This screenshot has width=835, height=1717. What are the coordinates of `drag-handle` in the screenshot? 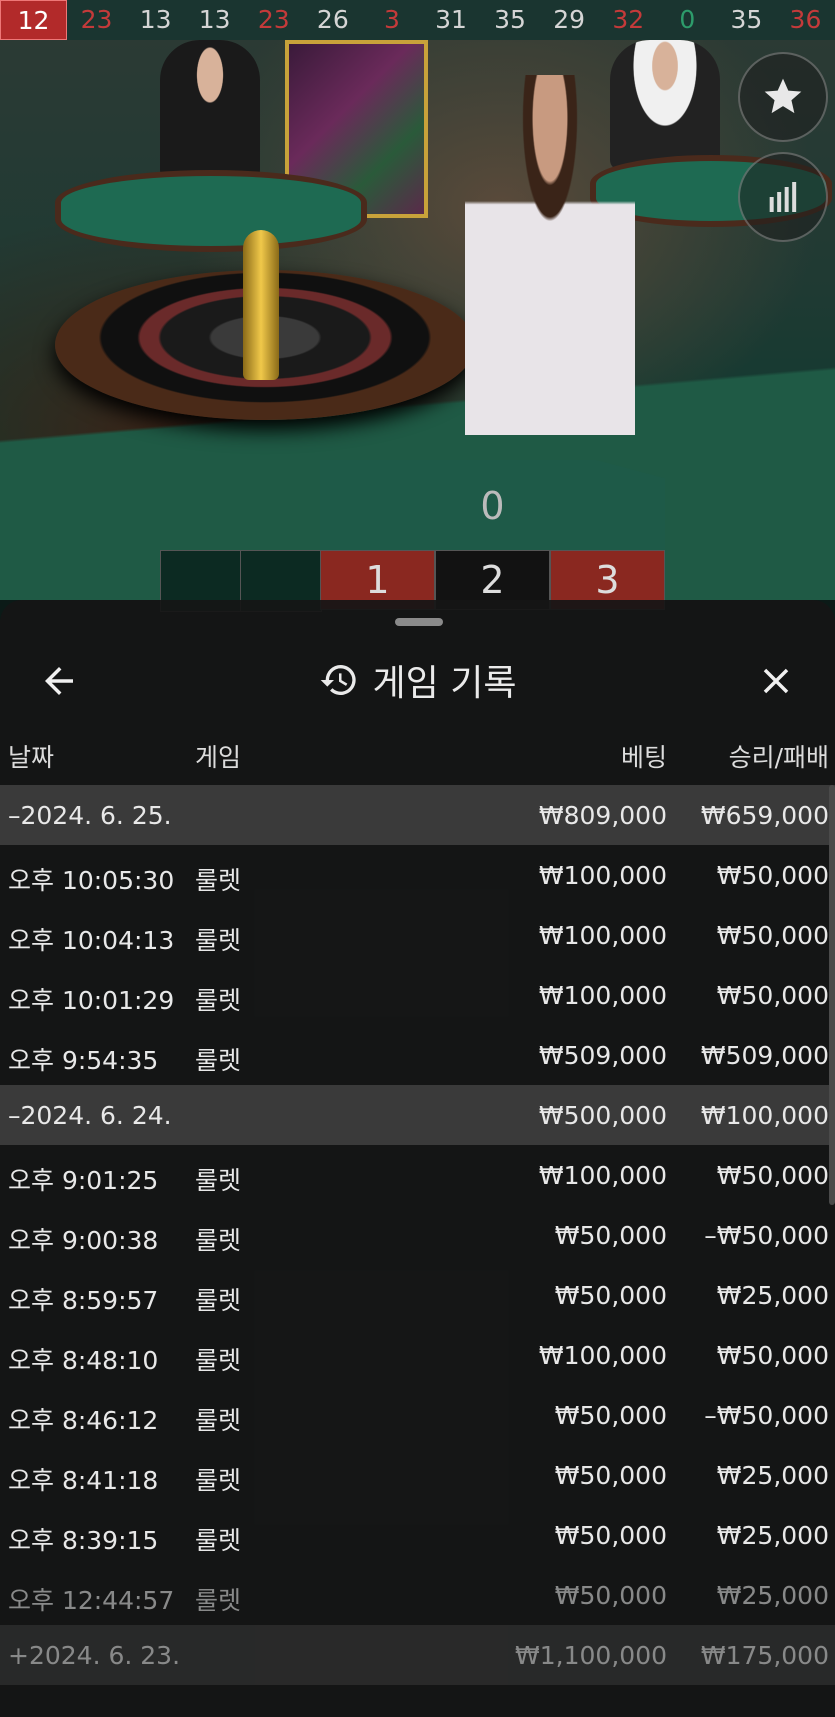 It's located at (419, 622).